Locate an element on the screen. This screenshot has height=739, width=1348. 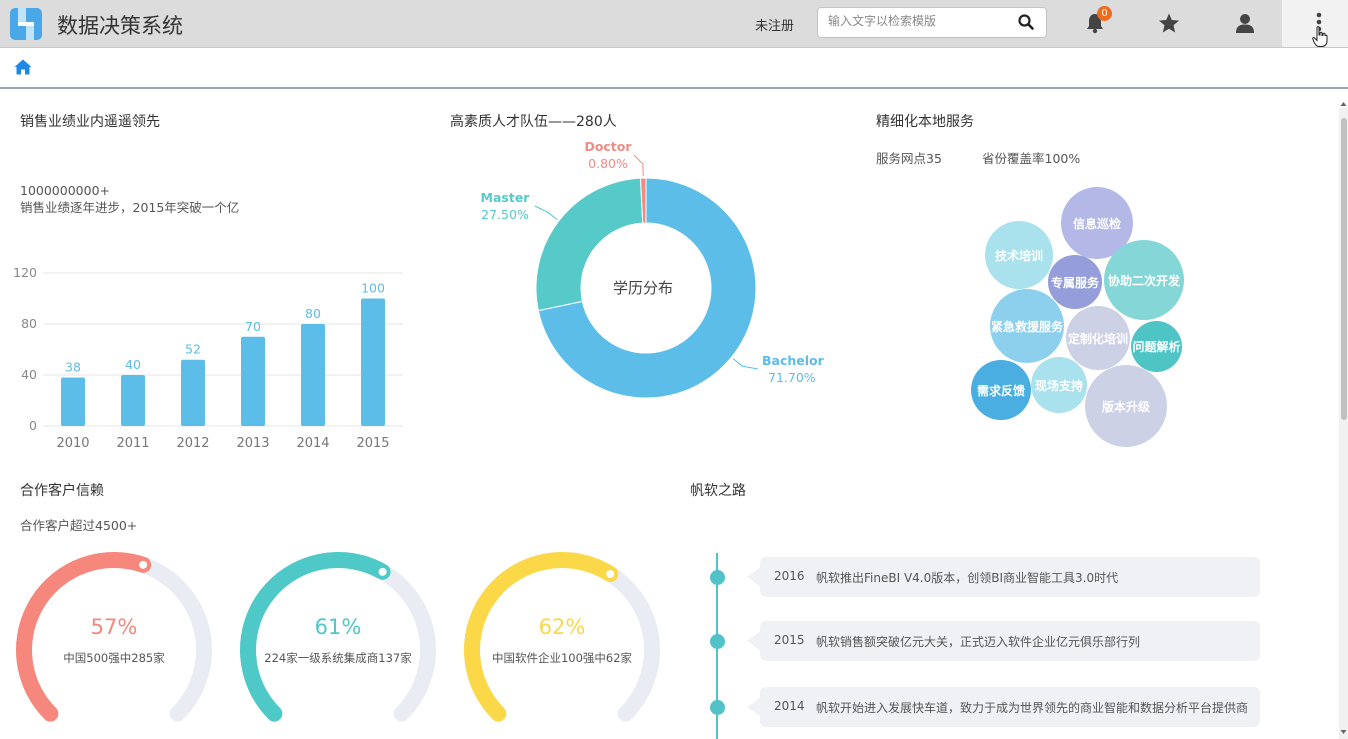
timeline-item: 2015 帆软销售额突破亿元大关，正式迈入软件企业亿元俱乐部行列 is located at coordinates (1010, 641).